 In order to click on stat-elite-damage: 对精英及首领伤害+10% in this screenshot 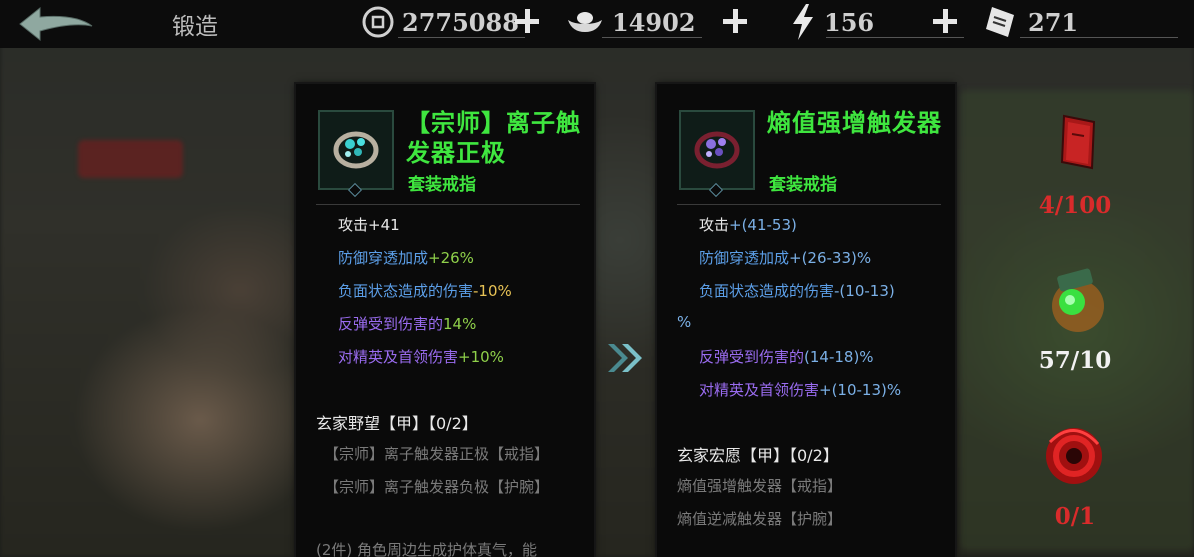, I will do `click(421, 357)`.